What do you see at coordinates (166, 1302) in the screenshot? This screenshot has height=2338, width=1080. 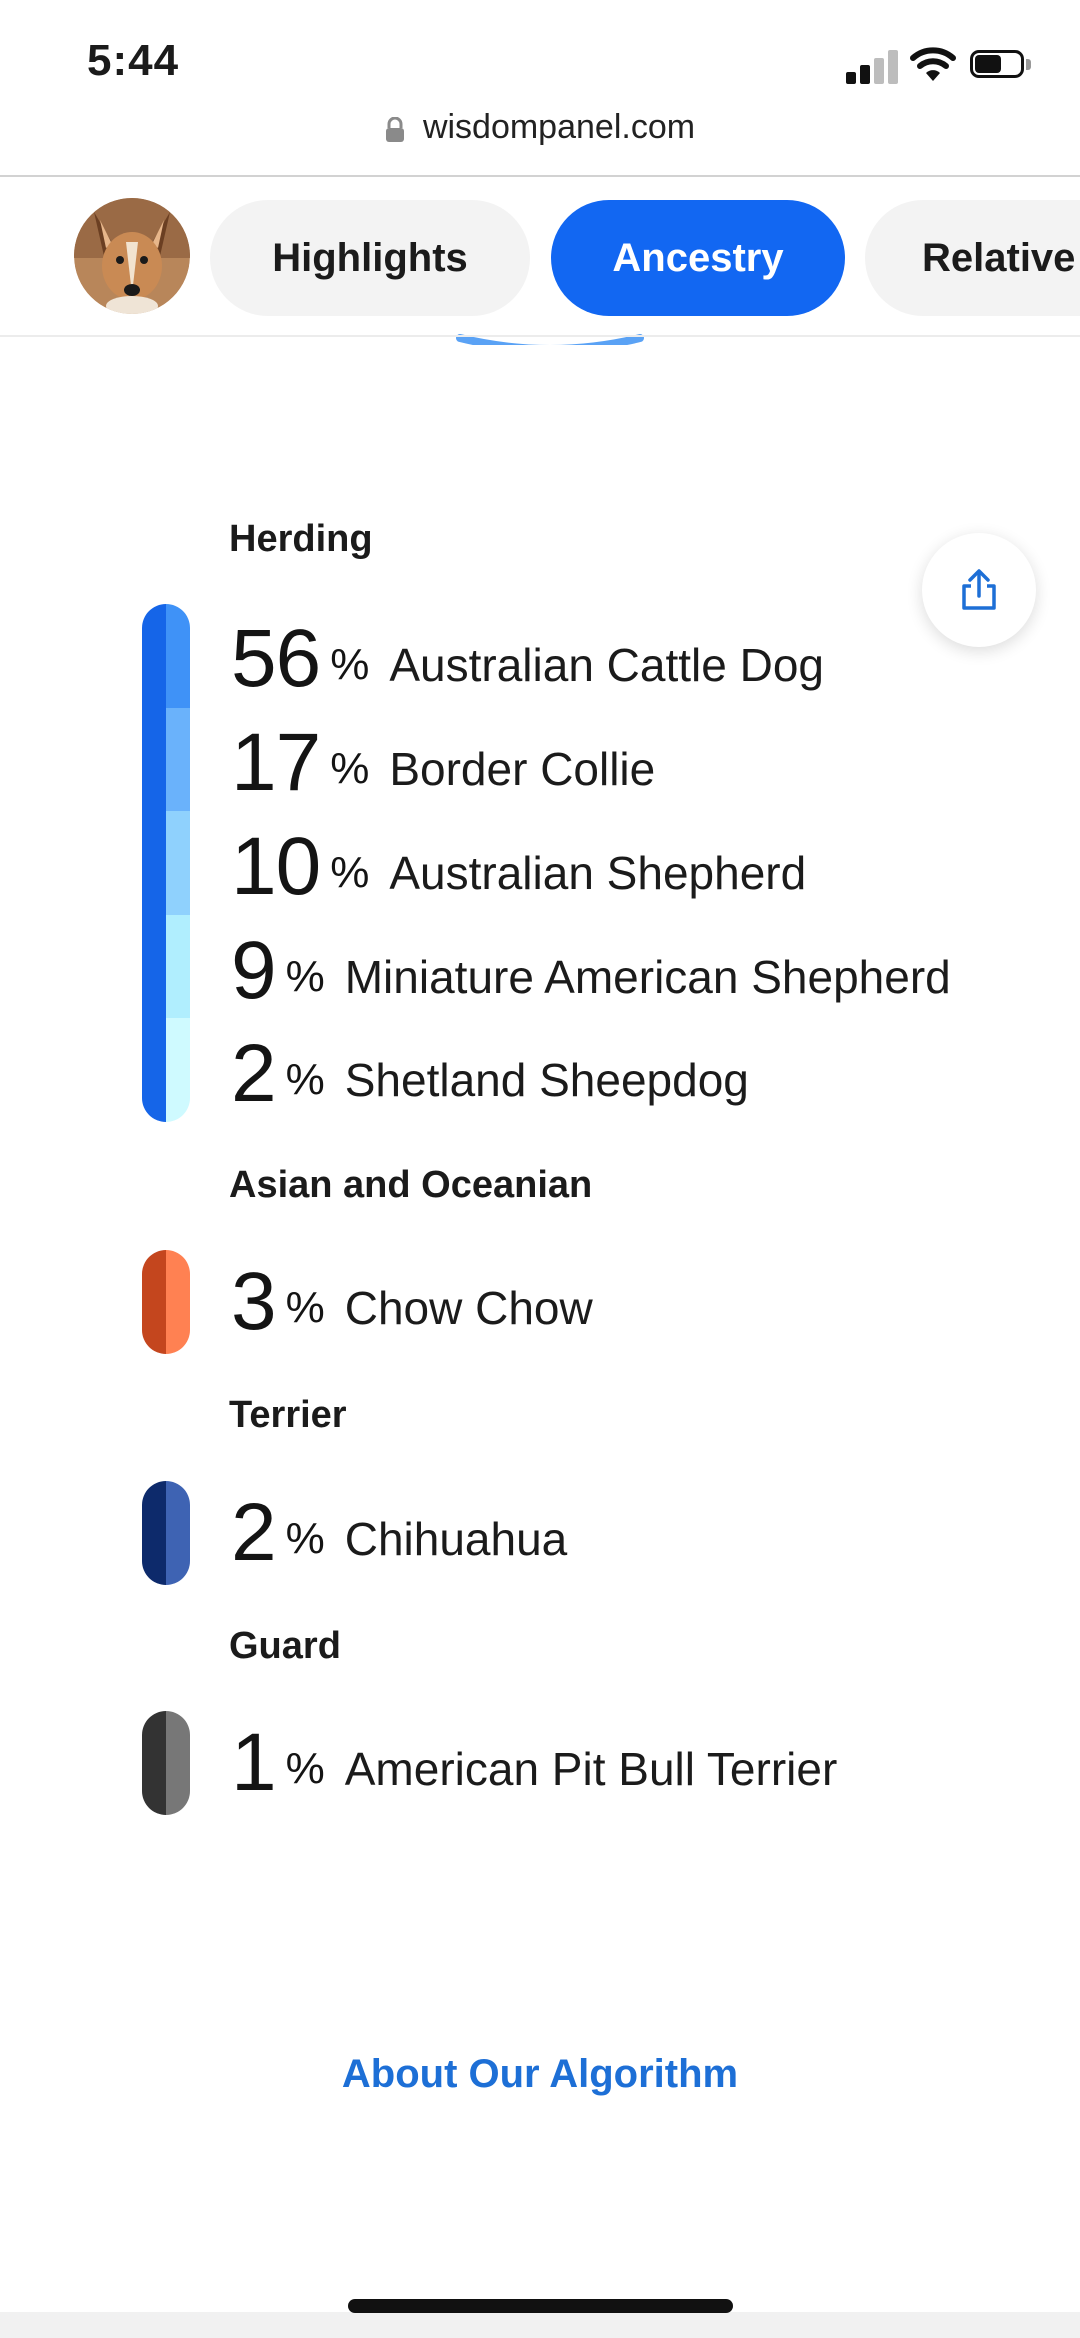 I see `asian-oceanian-color-bar` at bounding box center [166, 1302].